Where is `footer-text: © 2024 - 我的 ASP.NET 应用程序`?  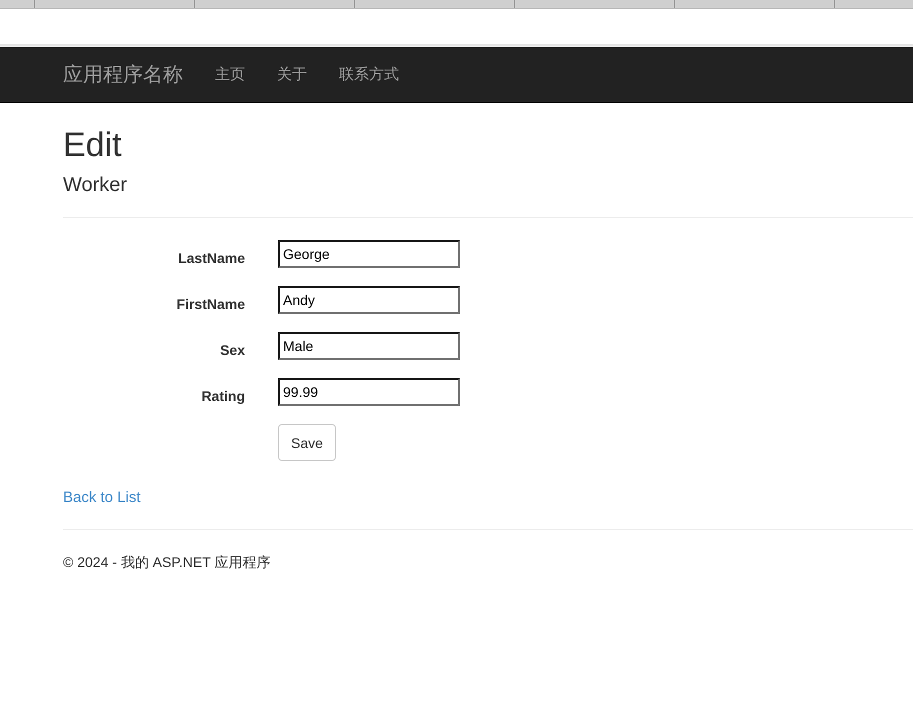 footer-text: © 2024 - 我的 ASP.NET 应用程序 is located at coordinates (167, 563).